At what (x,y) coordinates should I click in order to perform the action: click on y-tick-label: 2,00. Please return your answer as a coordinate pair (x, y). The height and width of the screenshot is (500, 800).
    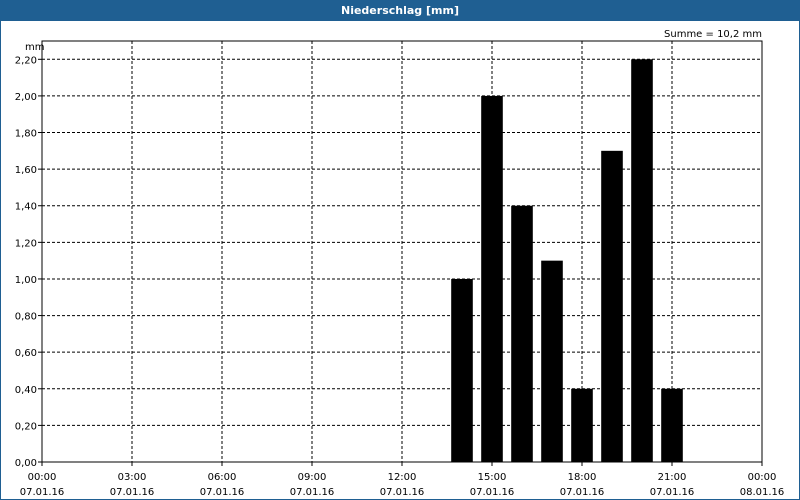
    Looking at the image, I should click on (26, 97).